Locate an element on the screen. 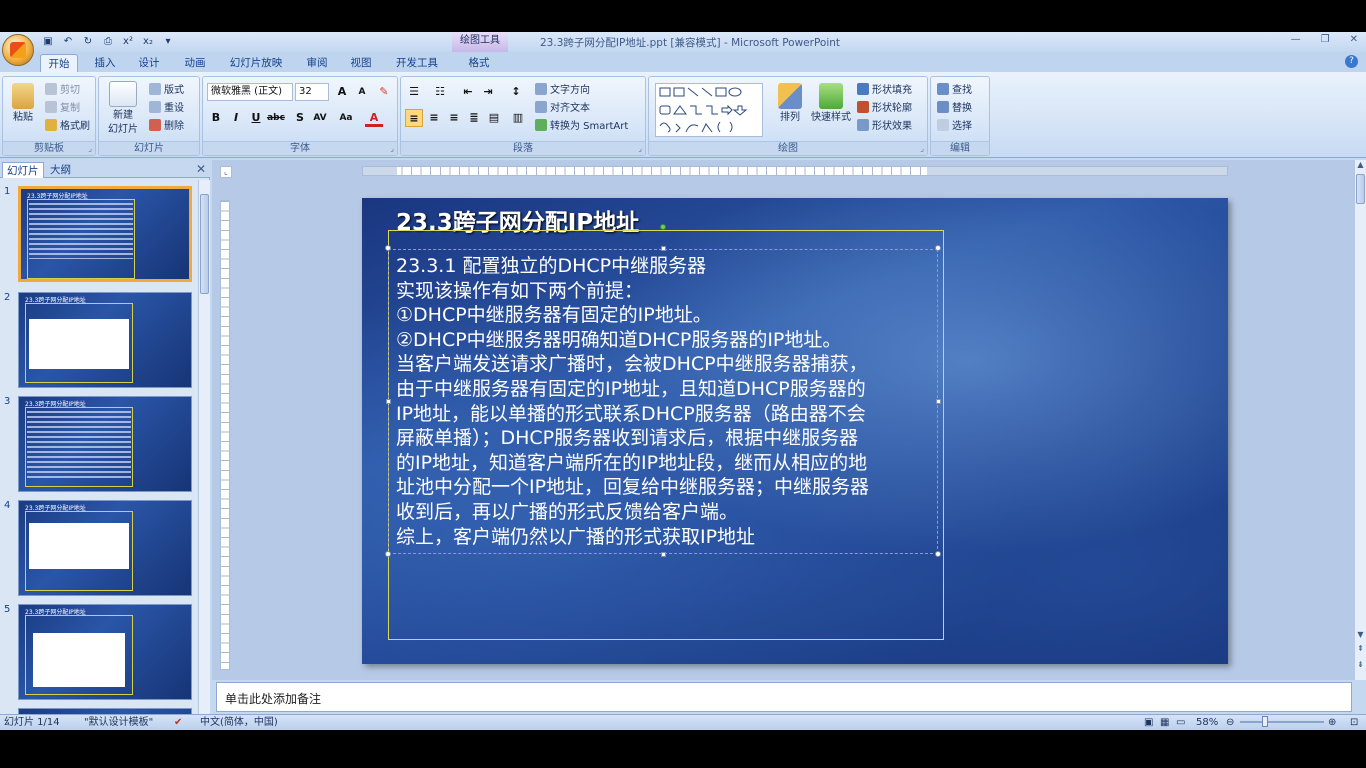 This screenshot has width=1366, height=768. zoom-in-icon: ⊕ is located at coordinates (1332, 723).